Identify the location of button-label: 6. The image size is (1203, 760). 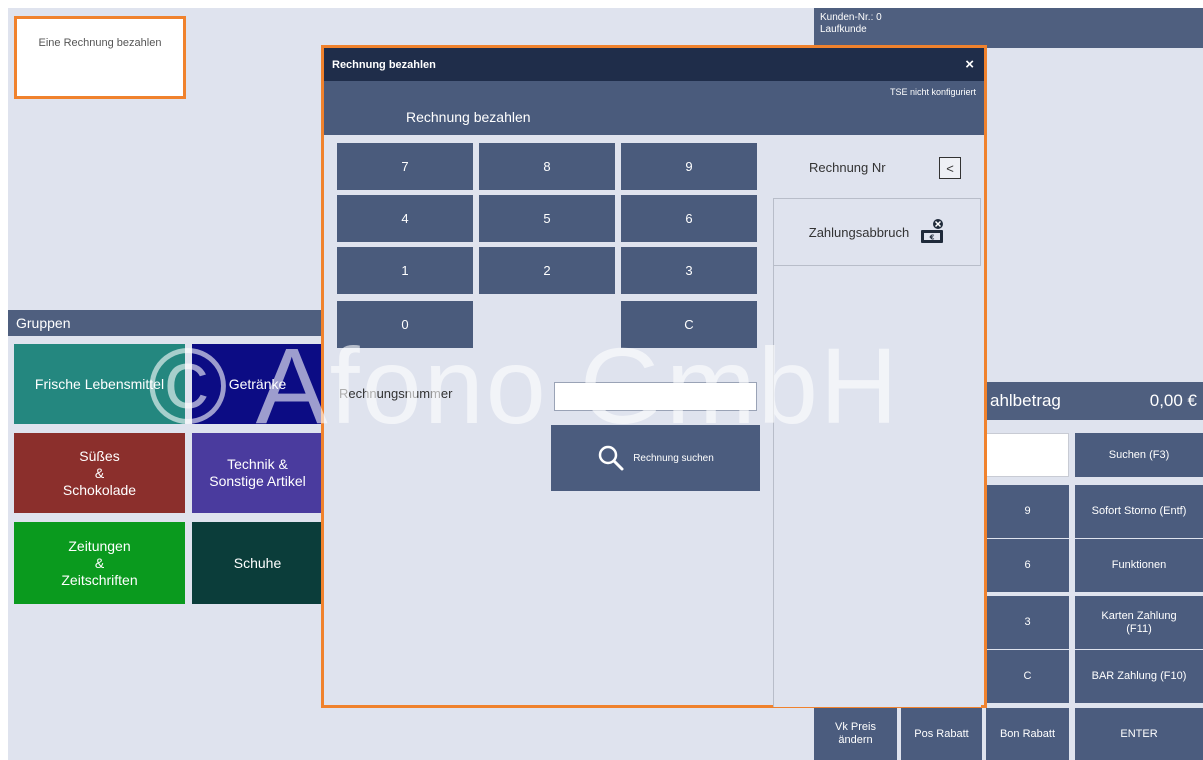
(1027, 565).